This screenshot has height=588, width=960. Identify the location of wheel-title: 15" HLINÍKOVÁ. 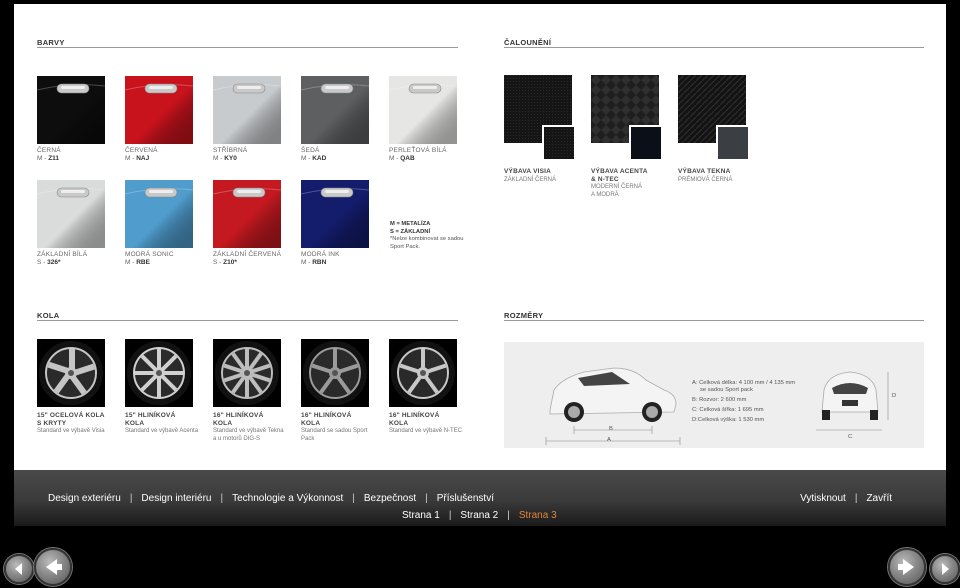
(150, 415).